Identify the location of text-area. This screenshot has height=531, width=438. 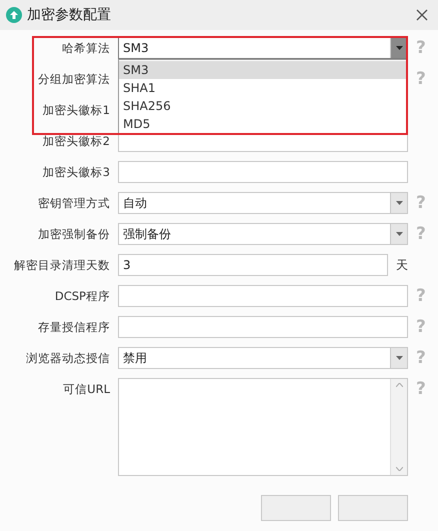
(263, 427).